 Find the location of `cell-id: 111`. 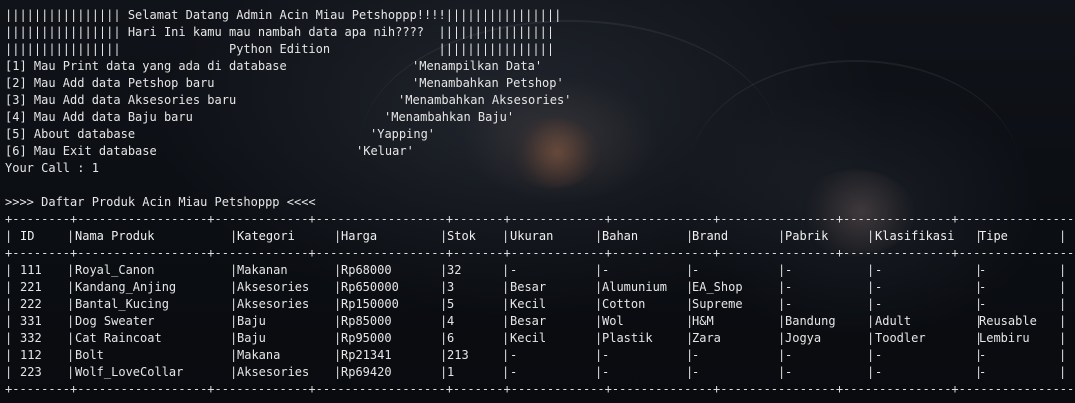

cell-id: 111 is located at coordinates (31, 270).